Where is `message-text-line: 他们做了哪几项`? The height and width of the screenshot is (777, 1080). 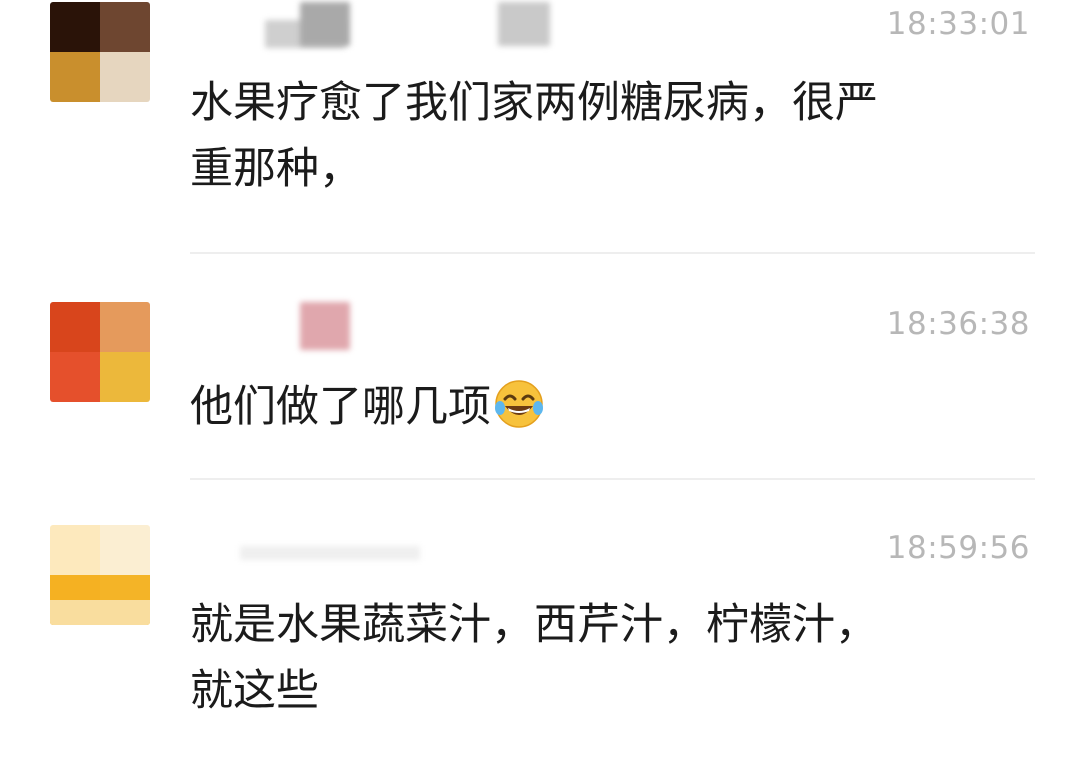
message-text-line: 他们做了哪几项 is located at coordinates (340, 407).